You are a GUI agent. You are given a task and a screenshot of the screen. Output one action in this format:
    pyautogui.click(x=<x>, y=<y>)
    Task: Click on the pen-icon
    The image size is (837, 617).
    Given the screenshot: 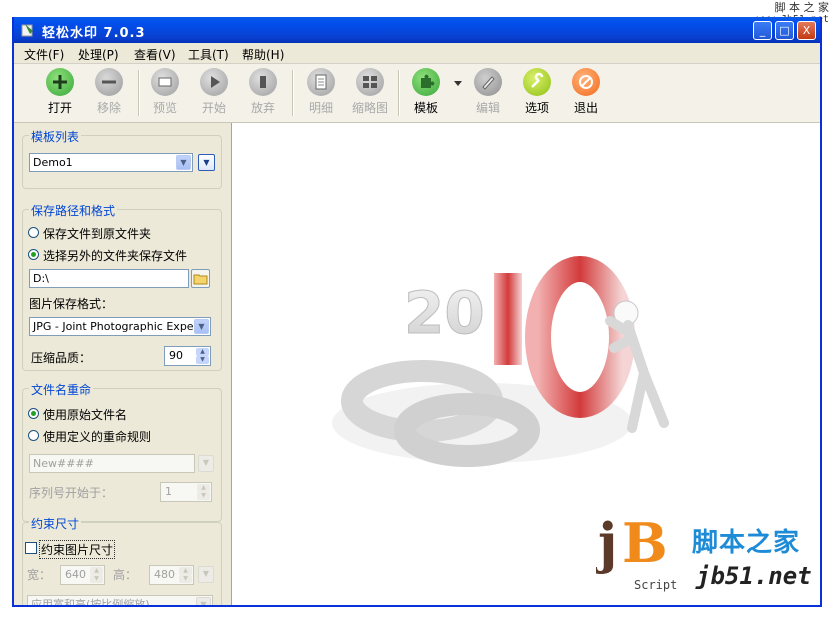 What is the action you would take?
    pyautogui.click(x=488, y=82)
    